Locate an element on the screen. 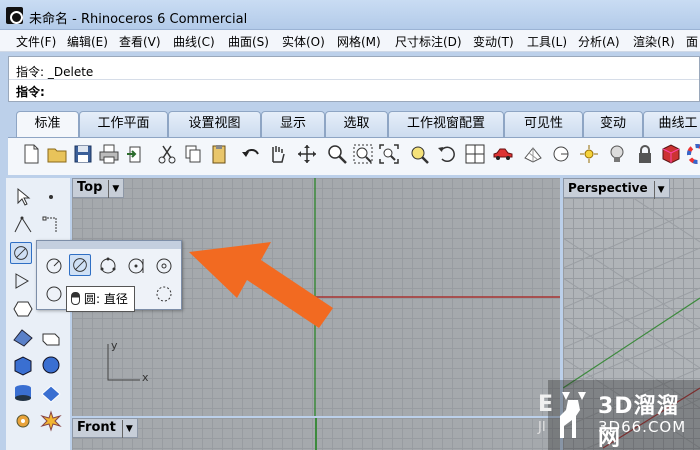 This screenshot has height=450, width=700. command-area: 指令: _Delete 指令: is located at coordinates (354, 79).